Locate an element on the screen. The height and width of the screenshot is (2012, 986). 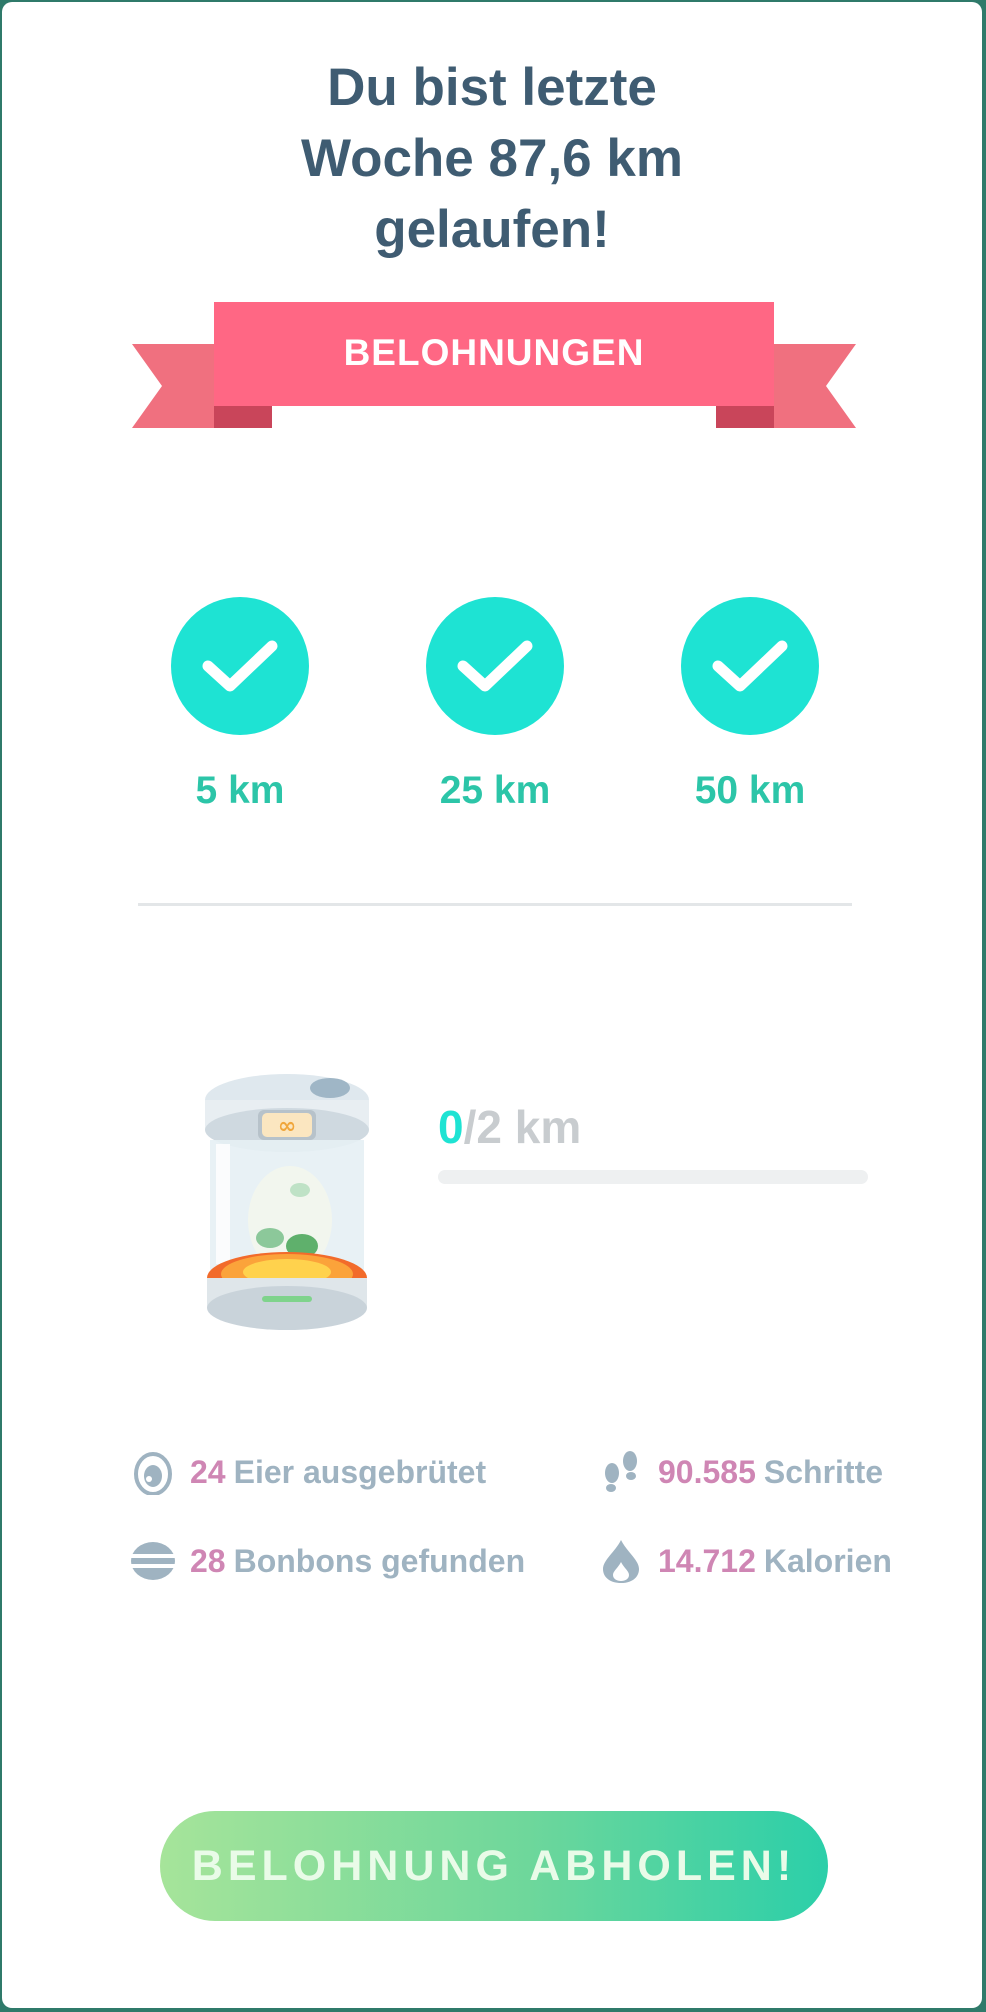
incubator-progress-text: 0/2 km is located at coordinates (509, 1127).